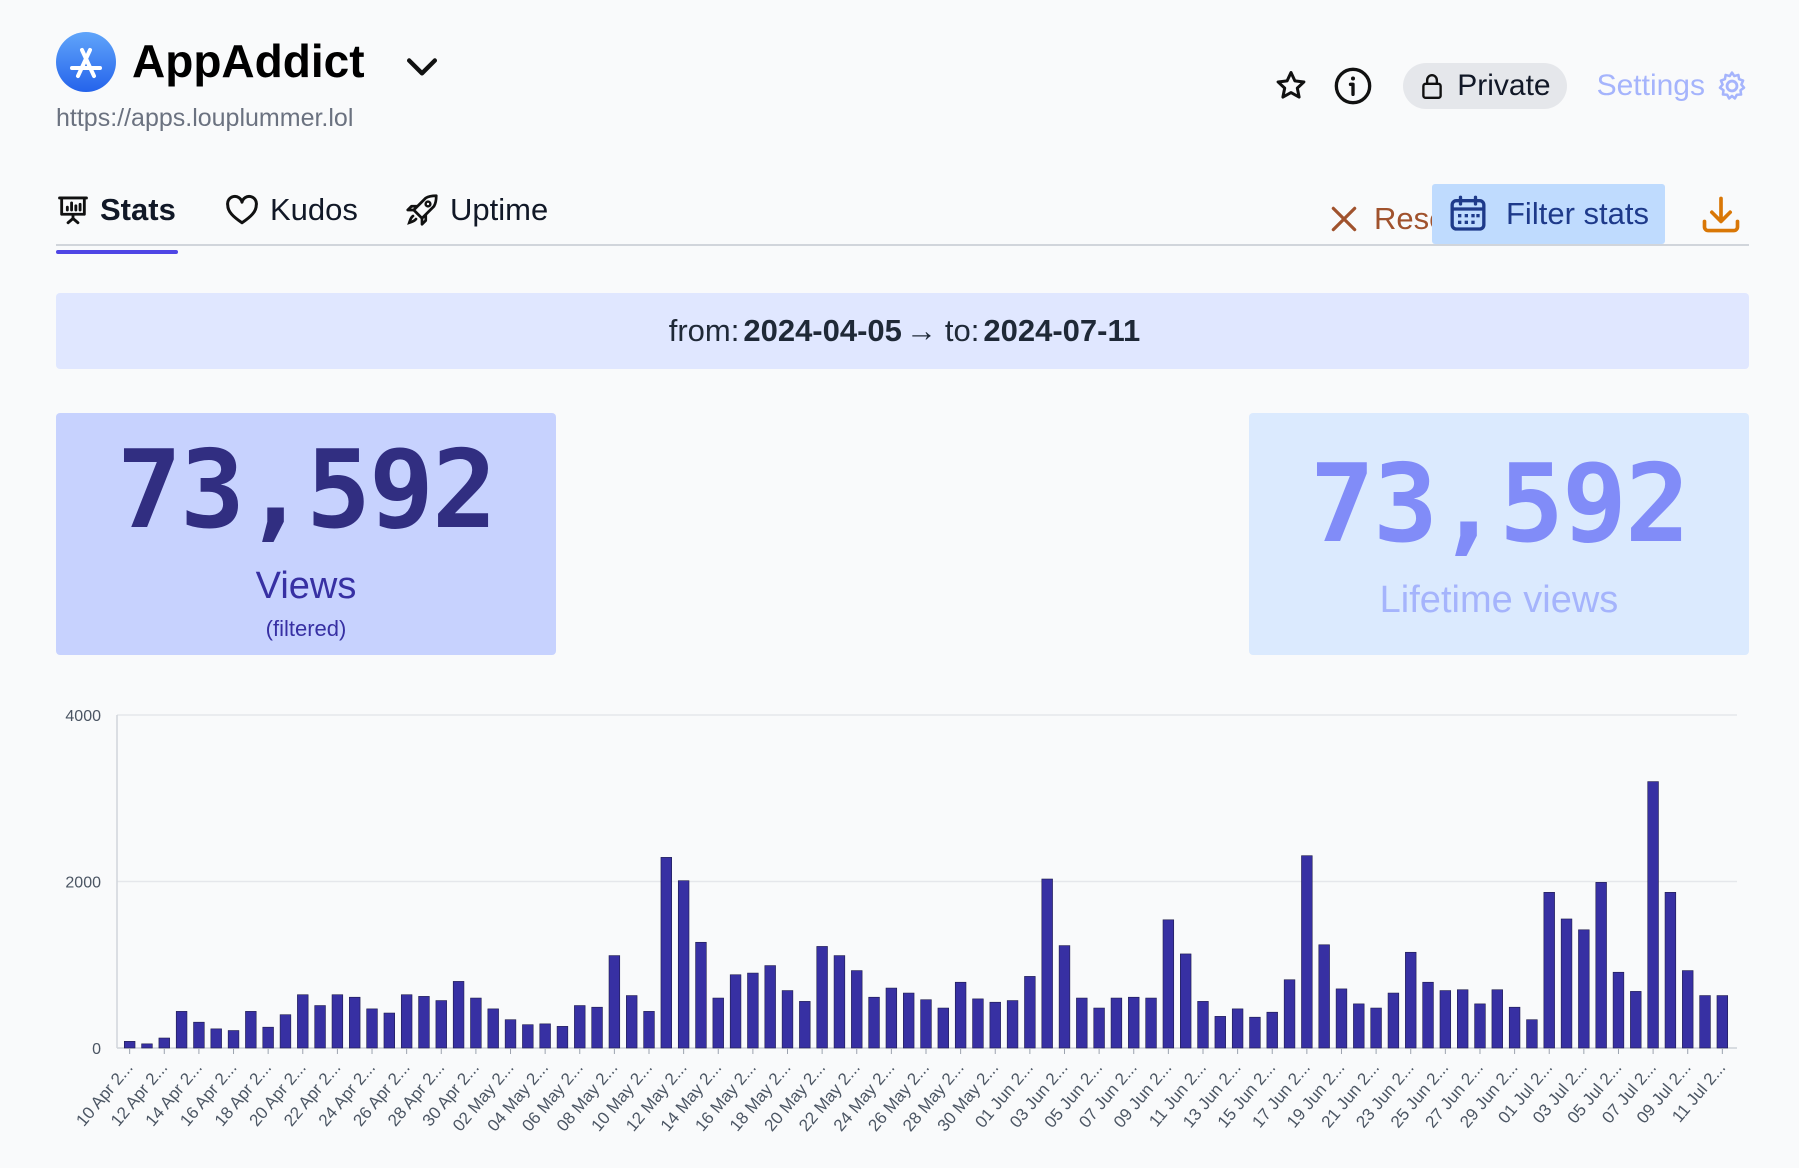 The image size is (1799, 1168). What do you see at coordinates (306, 490) in the screenshot?
I see `filtered-views-value: 73,592` at bounding box center [306, 490].